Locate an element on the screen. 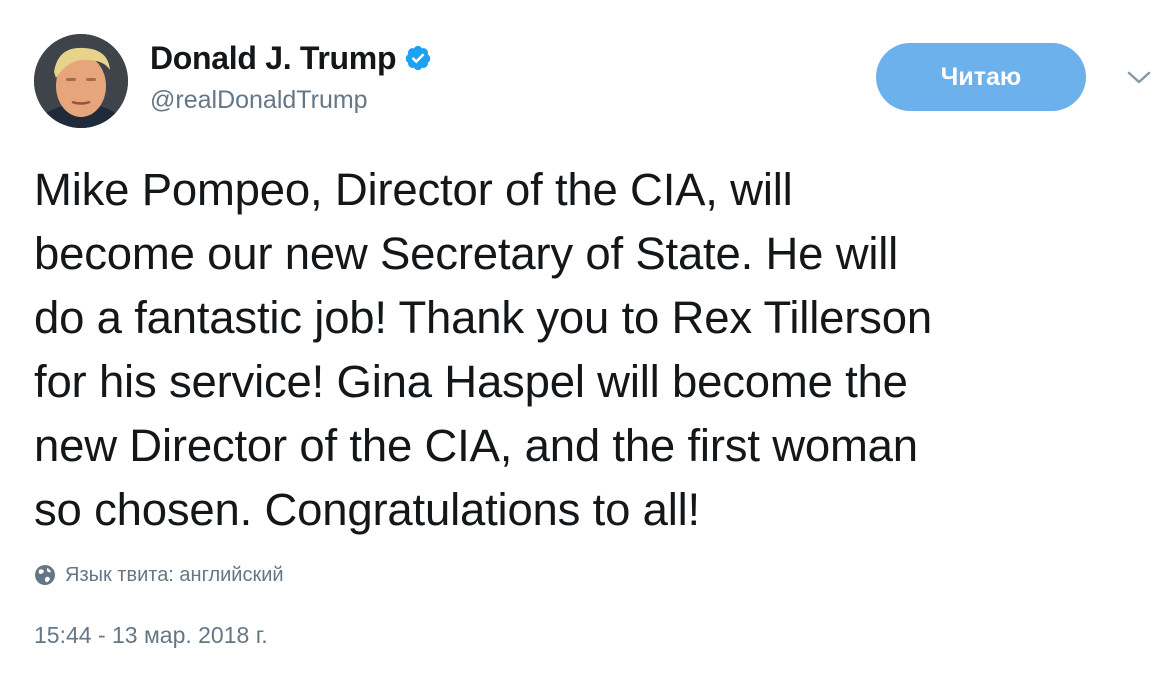  author-display-name: Donald J. Trump is located at coordinates (273, 58).